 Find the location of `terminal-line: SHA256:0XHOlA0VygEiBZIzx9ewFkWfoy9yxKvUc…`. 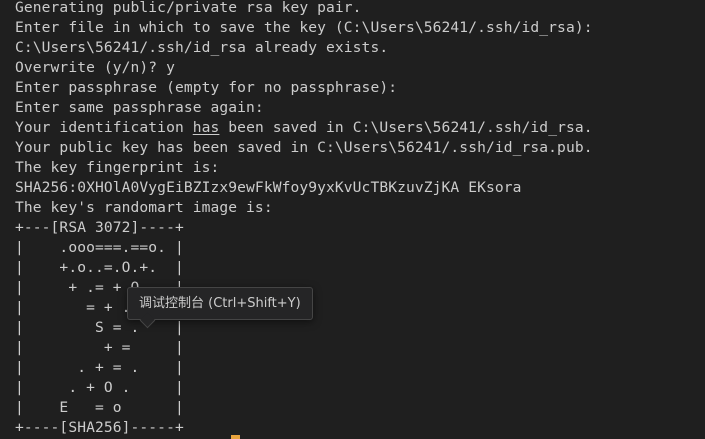

terminal-line: SHA256:0XHOlA0VygEiBZIzx9ewFkWfoy9yxKvUc… is located at coordinates (268, 187).